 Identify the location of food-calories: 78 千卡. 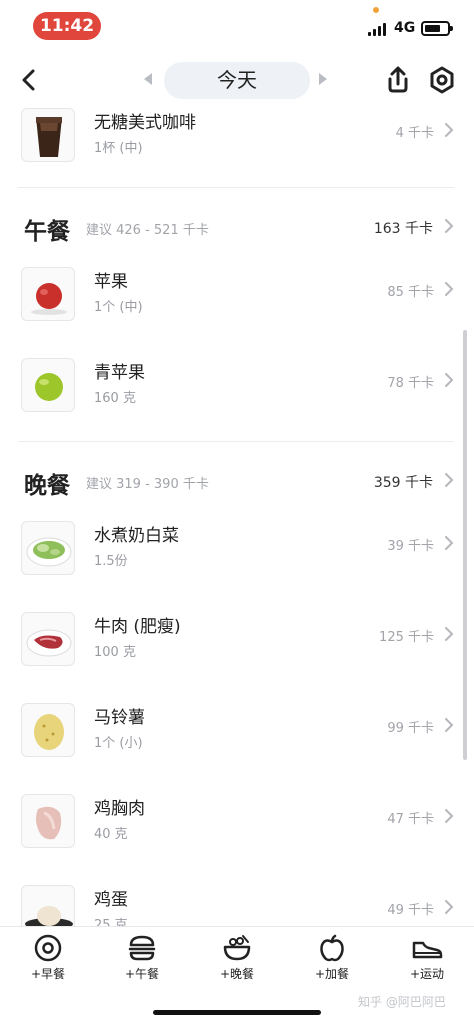
(410, 383).